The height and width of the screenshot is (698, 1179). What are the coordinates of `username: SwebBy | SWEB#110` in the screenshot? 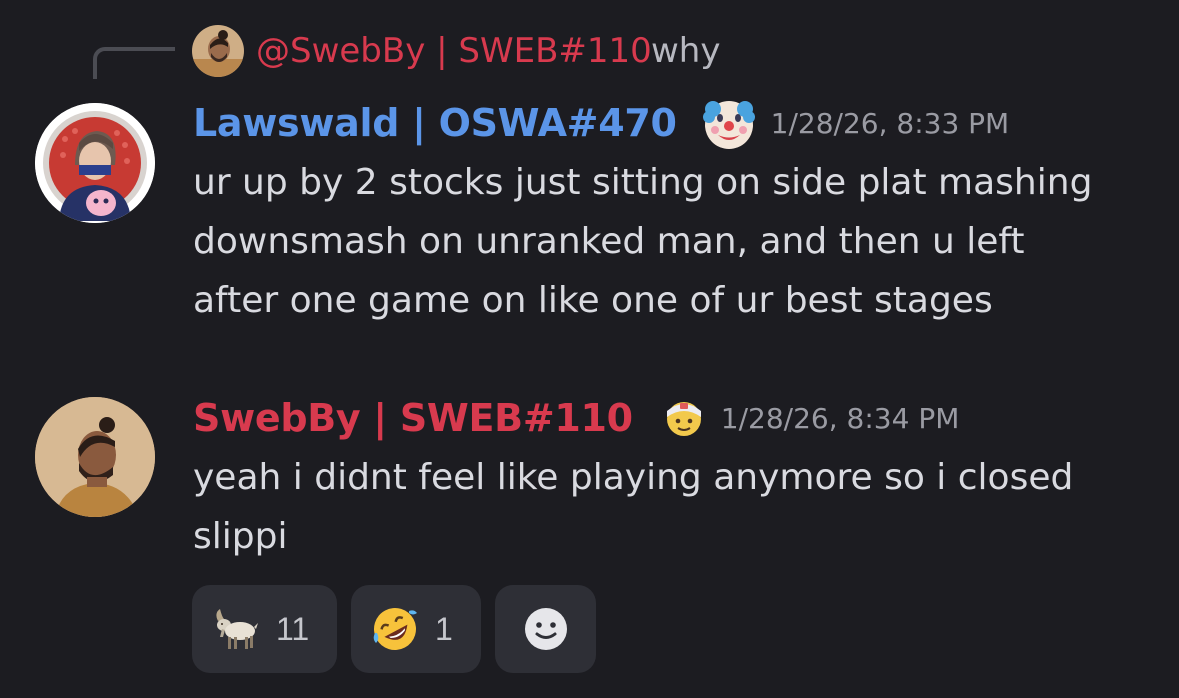 It's located at (413, 418).